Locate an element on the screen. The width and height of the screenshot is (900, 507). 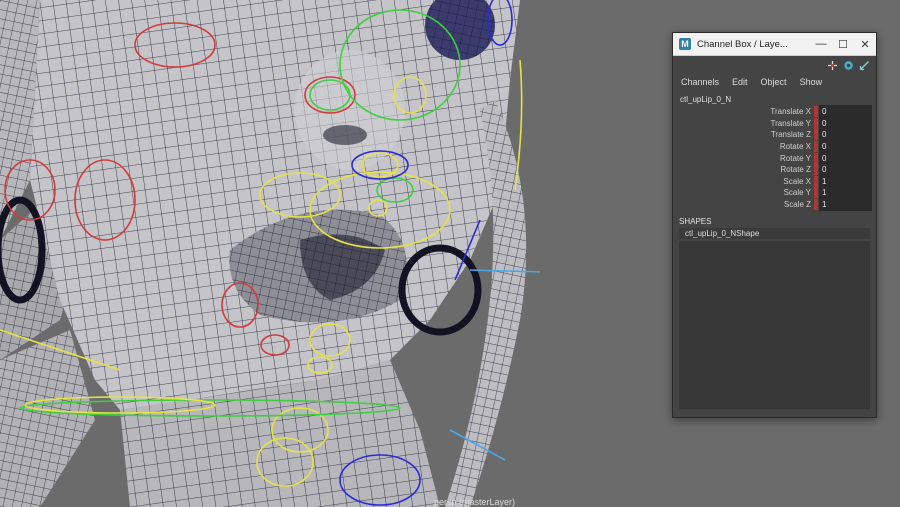
menu-show: Show is located at coordinates (811, 82).